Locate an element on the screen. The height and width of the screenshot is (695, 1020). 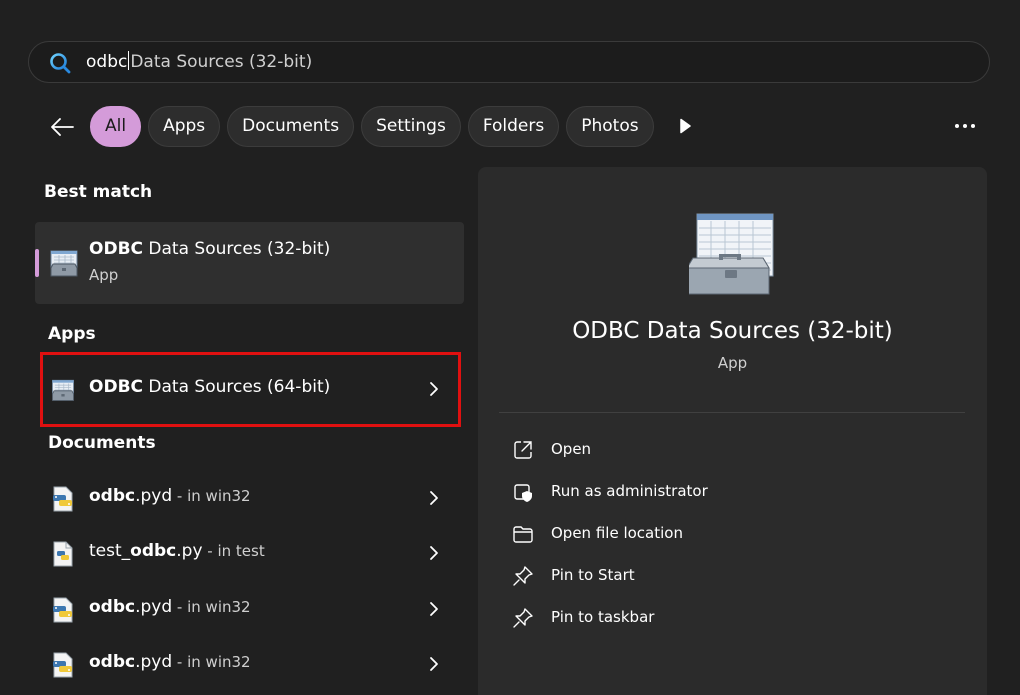
back-button is located at coordinates (62, 127).